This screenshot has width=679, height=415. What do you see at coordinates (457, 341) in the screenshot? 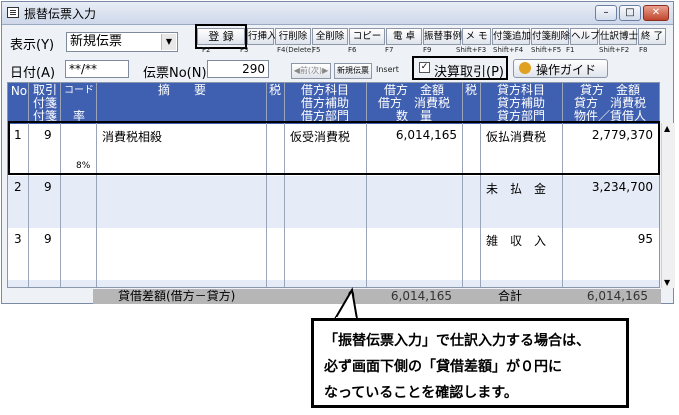
I see `callout-line-1: 「振替伝票入力」で仕訳入力する場合は、` at bounding box center [457, 341].